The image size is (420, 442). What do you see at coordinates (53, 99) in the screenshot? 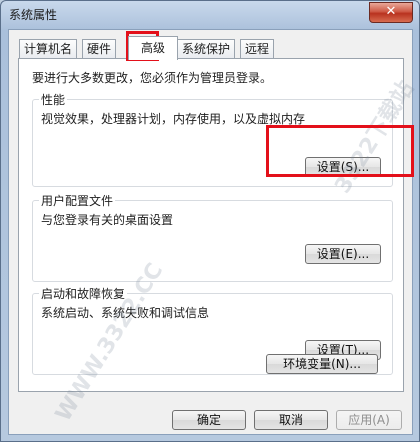
I see `performance-title: 性能` at bounding box center [53, 99].